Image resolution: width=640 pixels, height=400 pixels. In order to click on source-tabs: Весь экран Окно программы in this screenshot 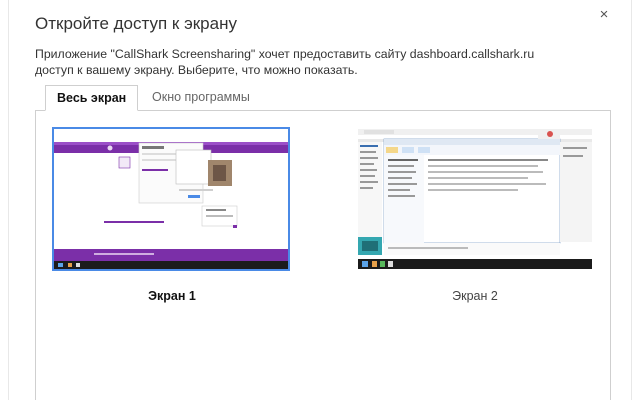, I will do `click(330, 98)`.